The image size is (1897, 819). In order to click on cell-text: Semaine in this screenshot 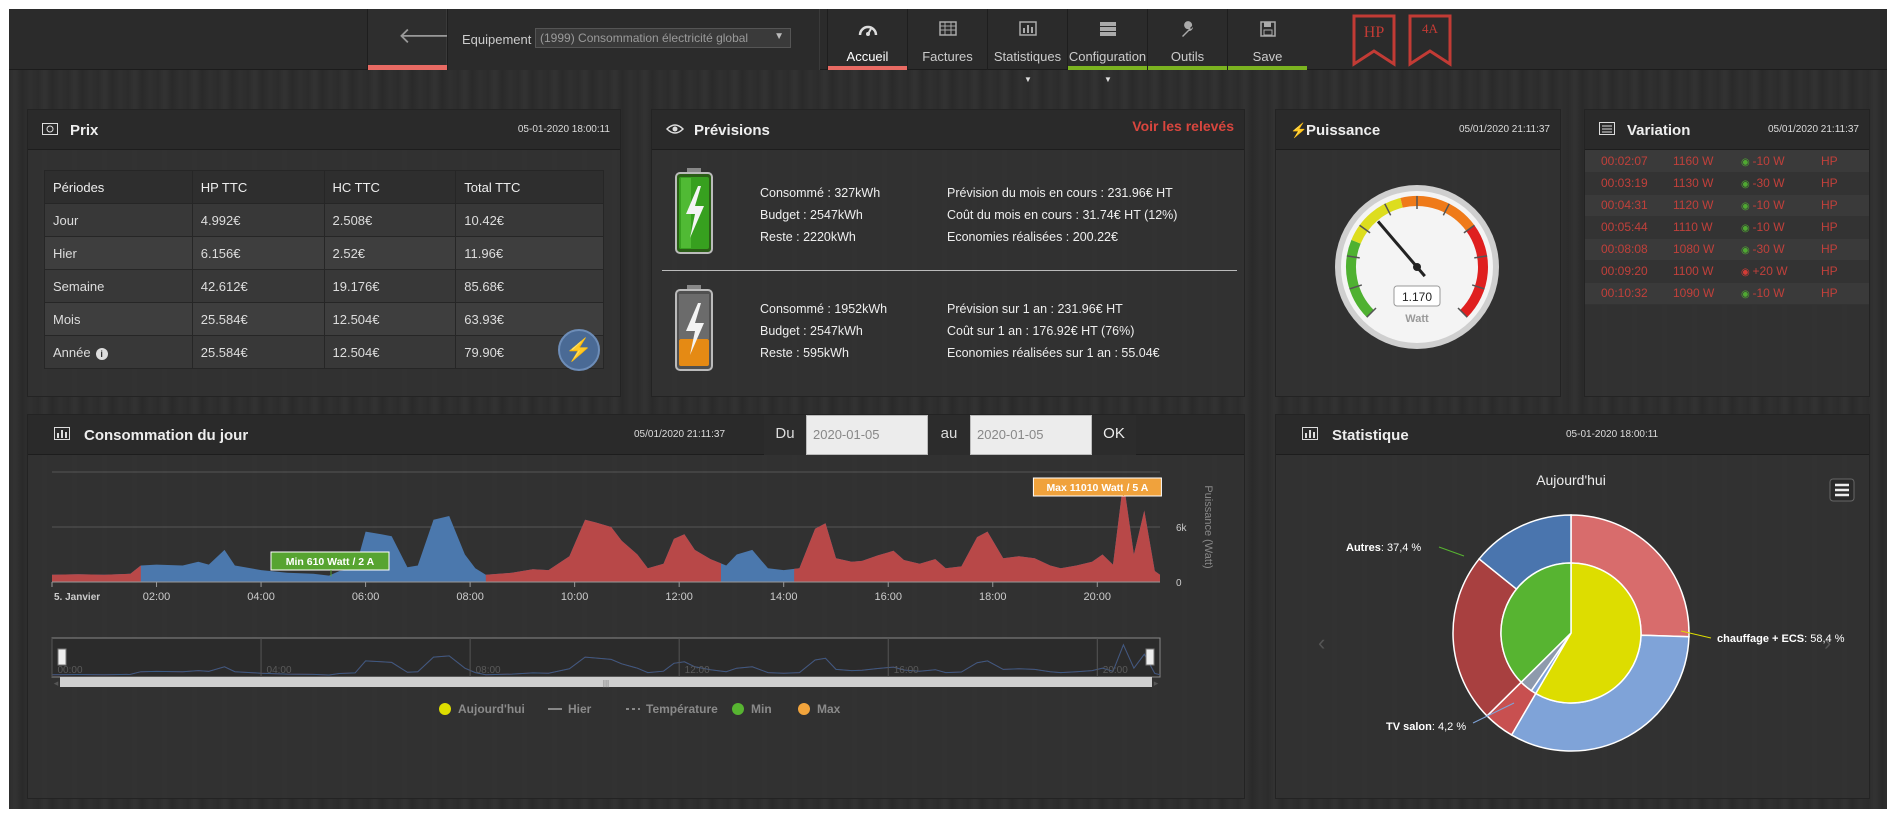, I will do `click(79, 286)`.